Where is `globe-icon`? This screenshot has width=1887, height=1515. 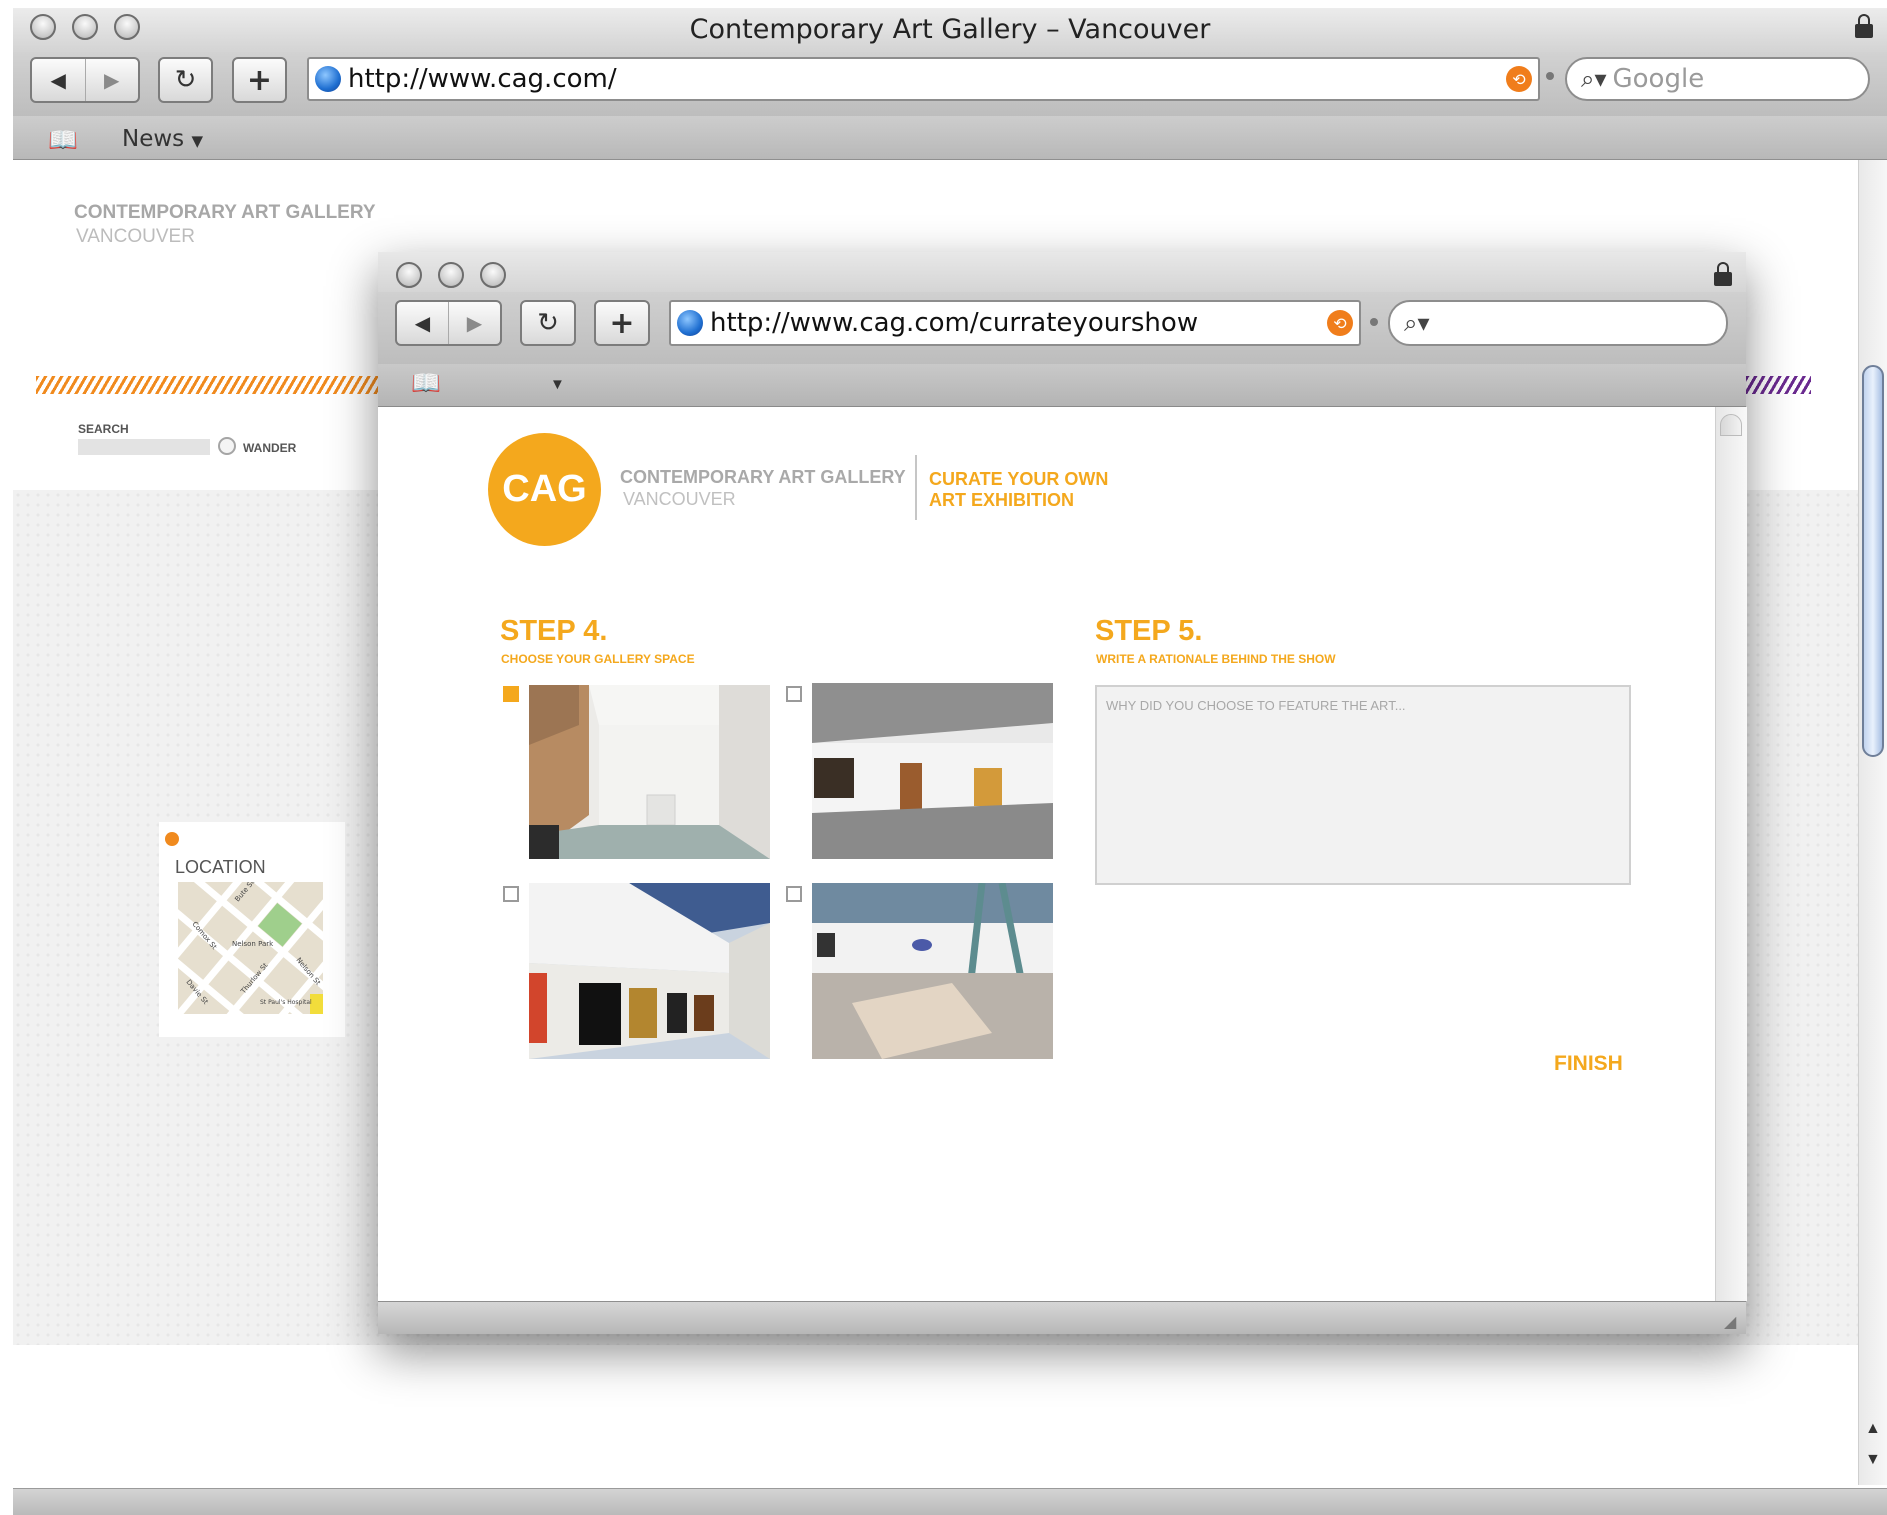
globe-icon is located at coordinates (328, 79).